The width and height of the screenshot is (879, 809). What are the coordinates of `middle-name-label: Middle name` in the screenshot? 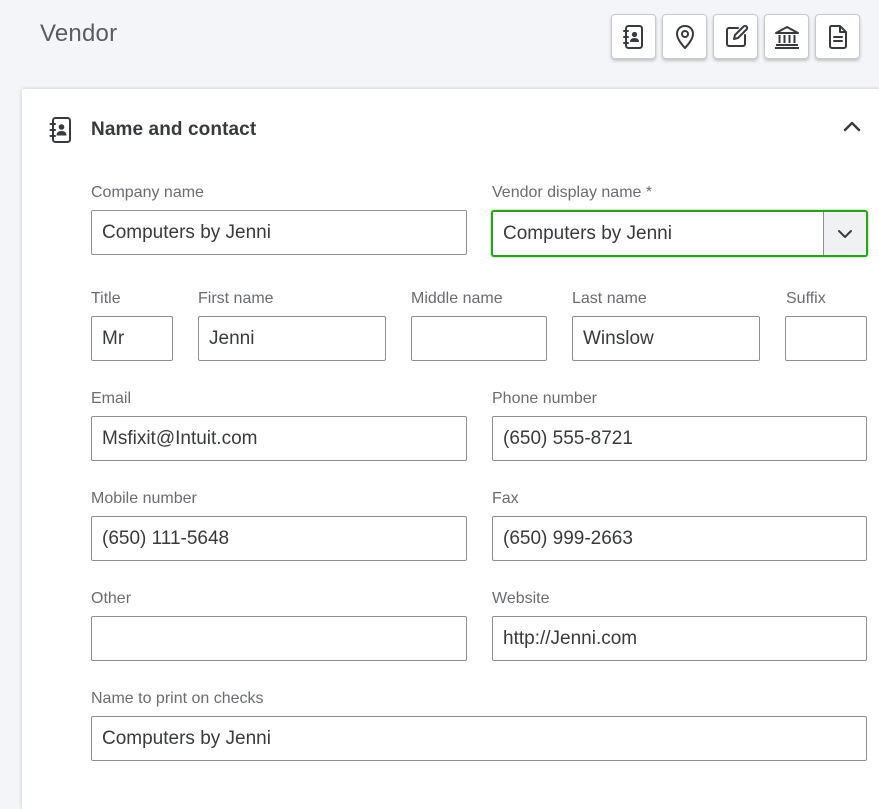 It's located at (457, 298).